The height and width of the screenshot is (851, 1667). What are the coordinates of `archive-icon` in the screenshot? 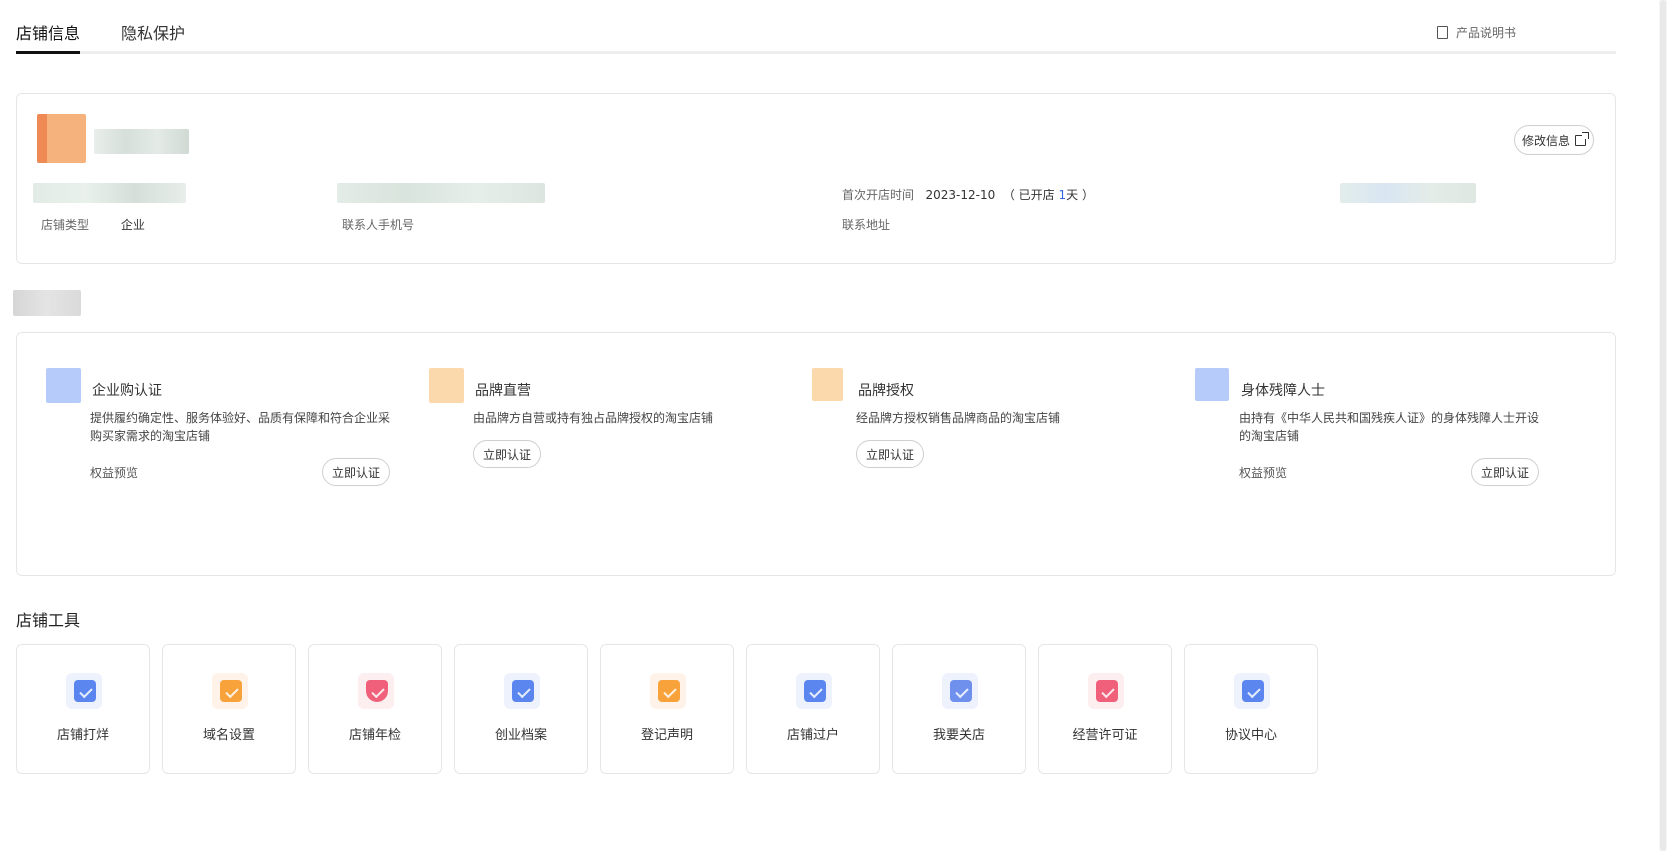 It's located at (523, 691).